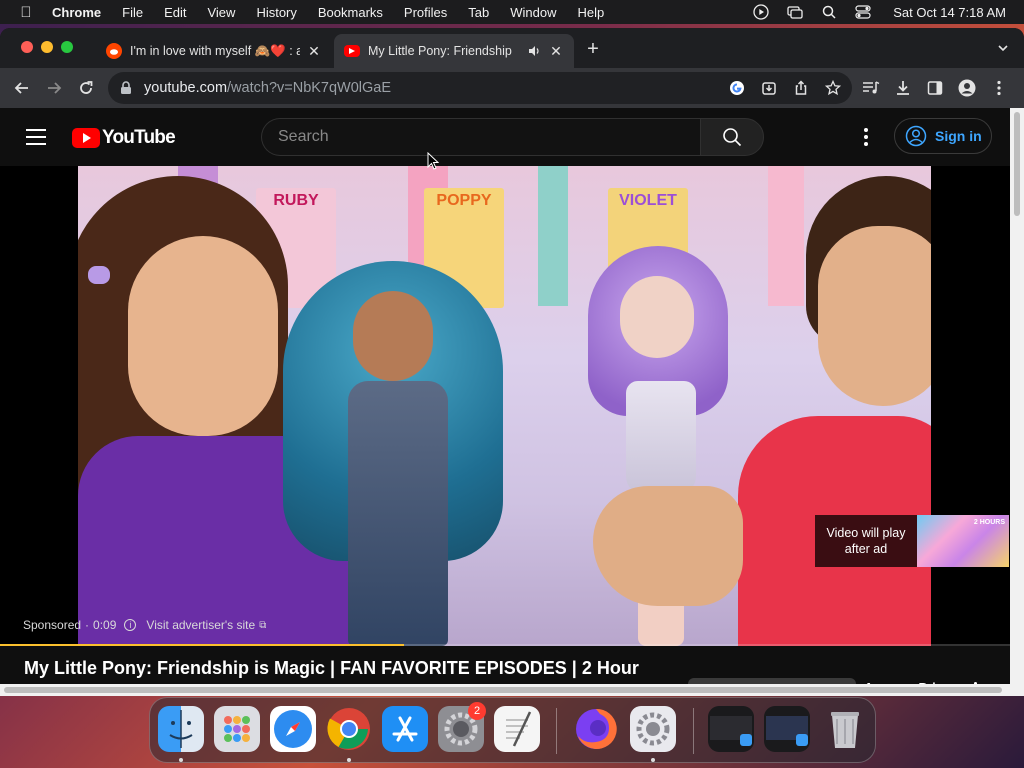 Image resolution: width=1024 pixels, height=768 pixels. I want to click on tab-search-chevron-icon, so click(1003, 48).